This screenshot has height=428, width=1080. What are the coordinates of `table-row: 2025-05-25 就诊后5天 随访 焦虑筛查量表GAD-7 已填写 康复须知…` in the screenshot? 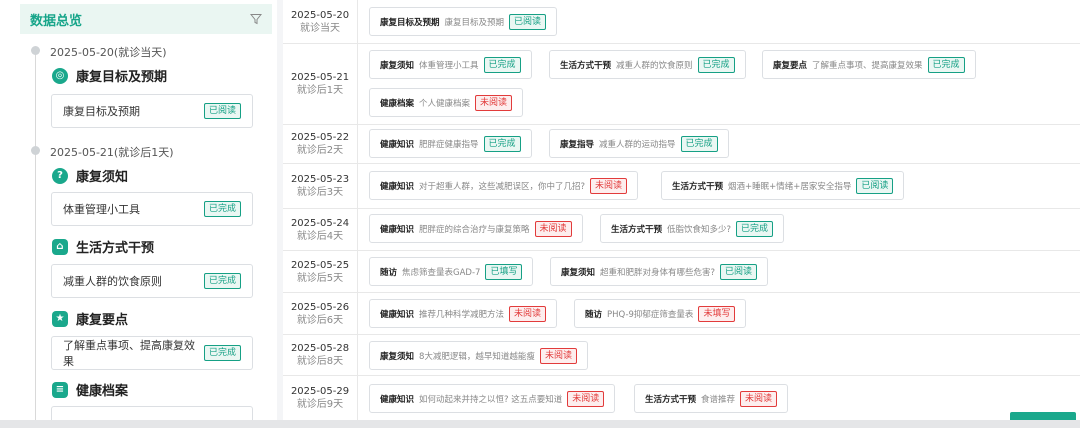 It's located at (681, 272).